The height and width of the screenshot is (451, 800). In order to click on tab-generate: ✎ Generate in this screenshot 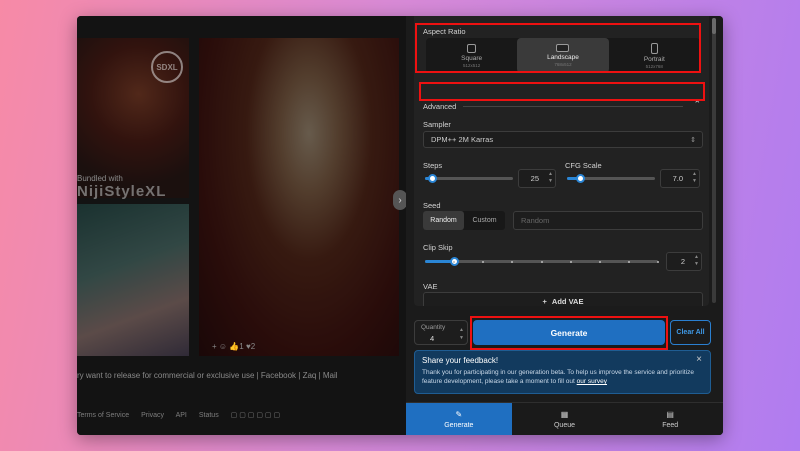, I will do `click(459, 419)`.